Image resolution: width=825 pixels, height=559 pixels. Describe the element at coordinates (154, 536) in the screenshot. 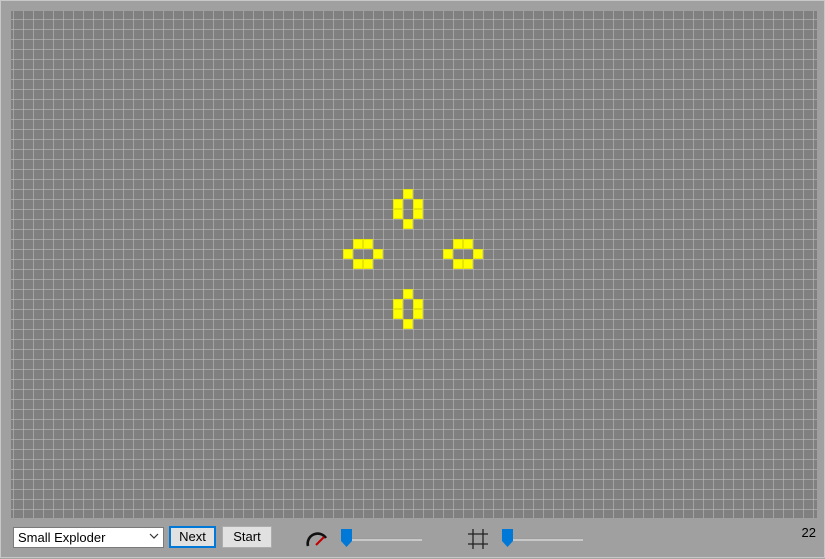

I see `chevron-down-icon` at that location.